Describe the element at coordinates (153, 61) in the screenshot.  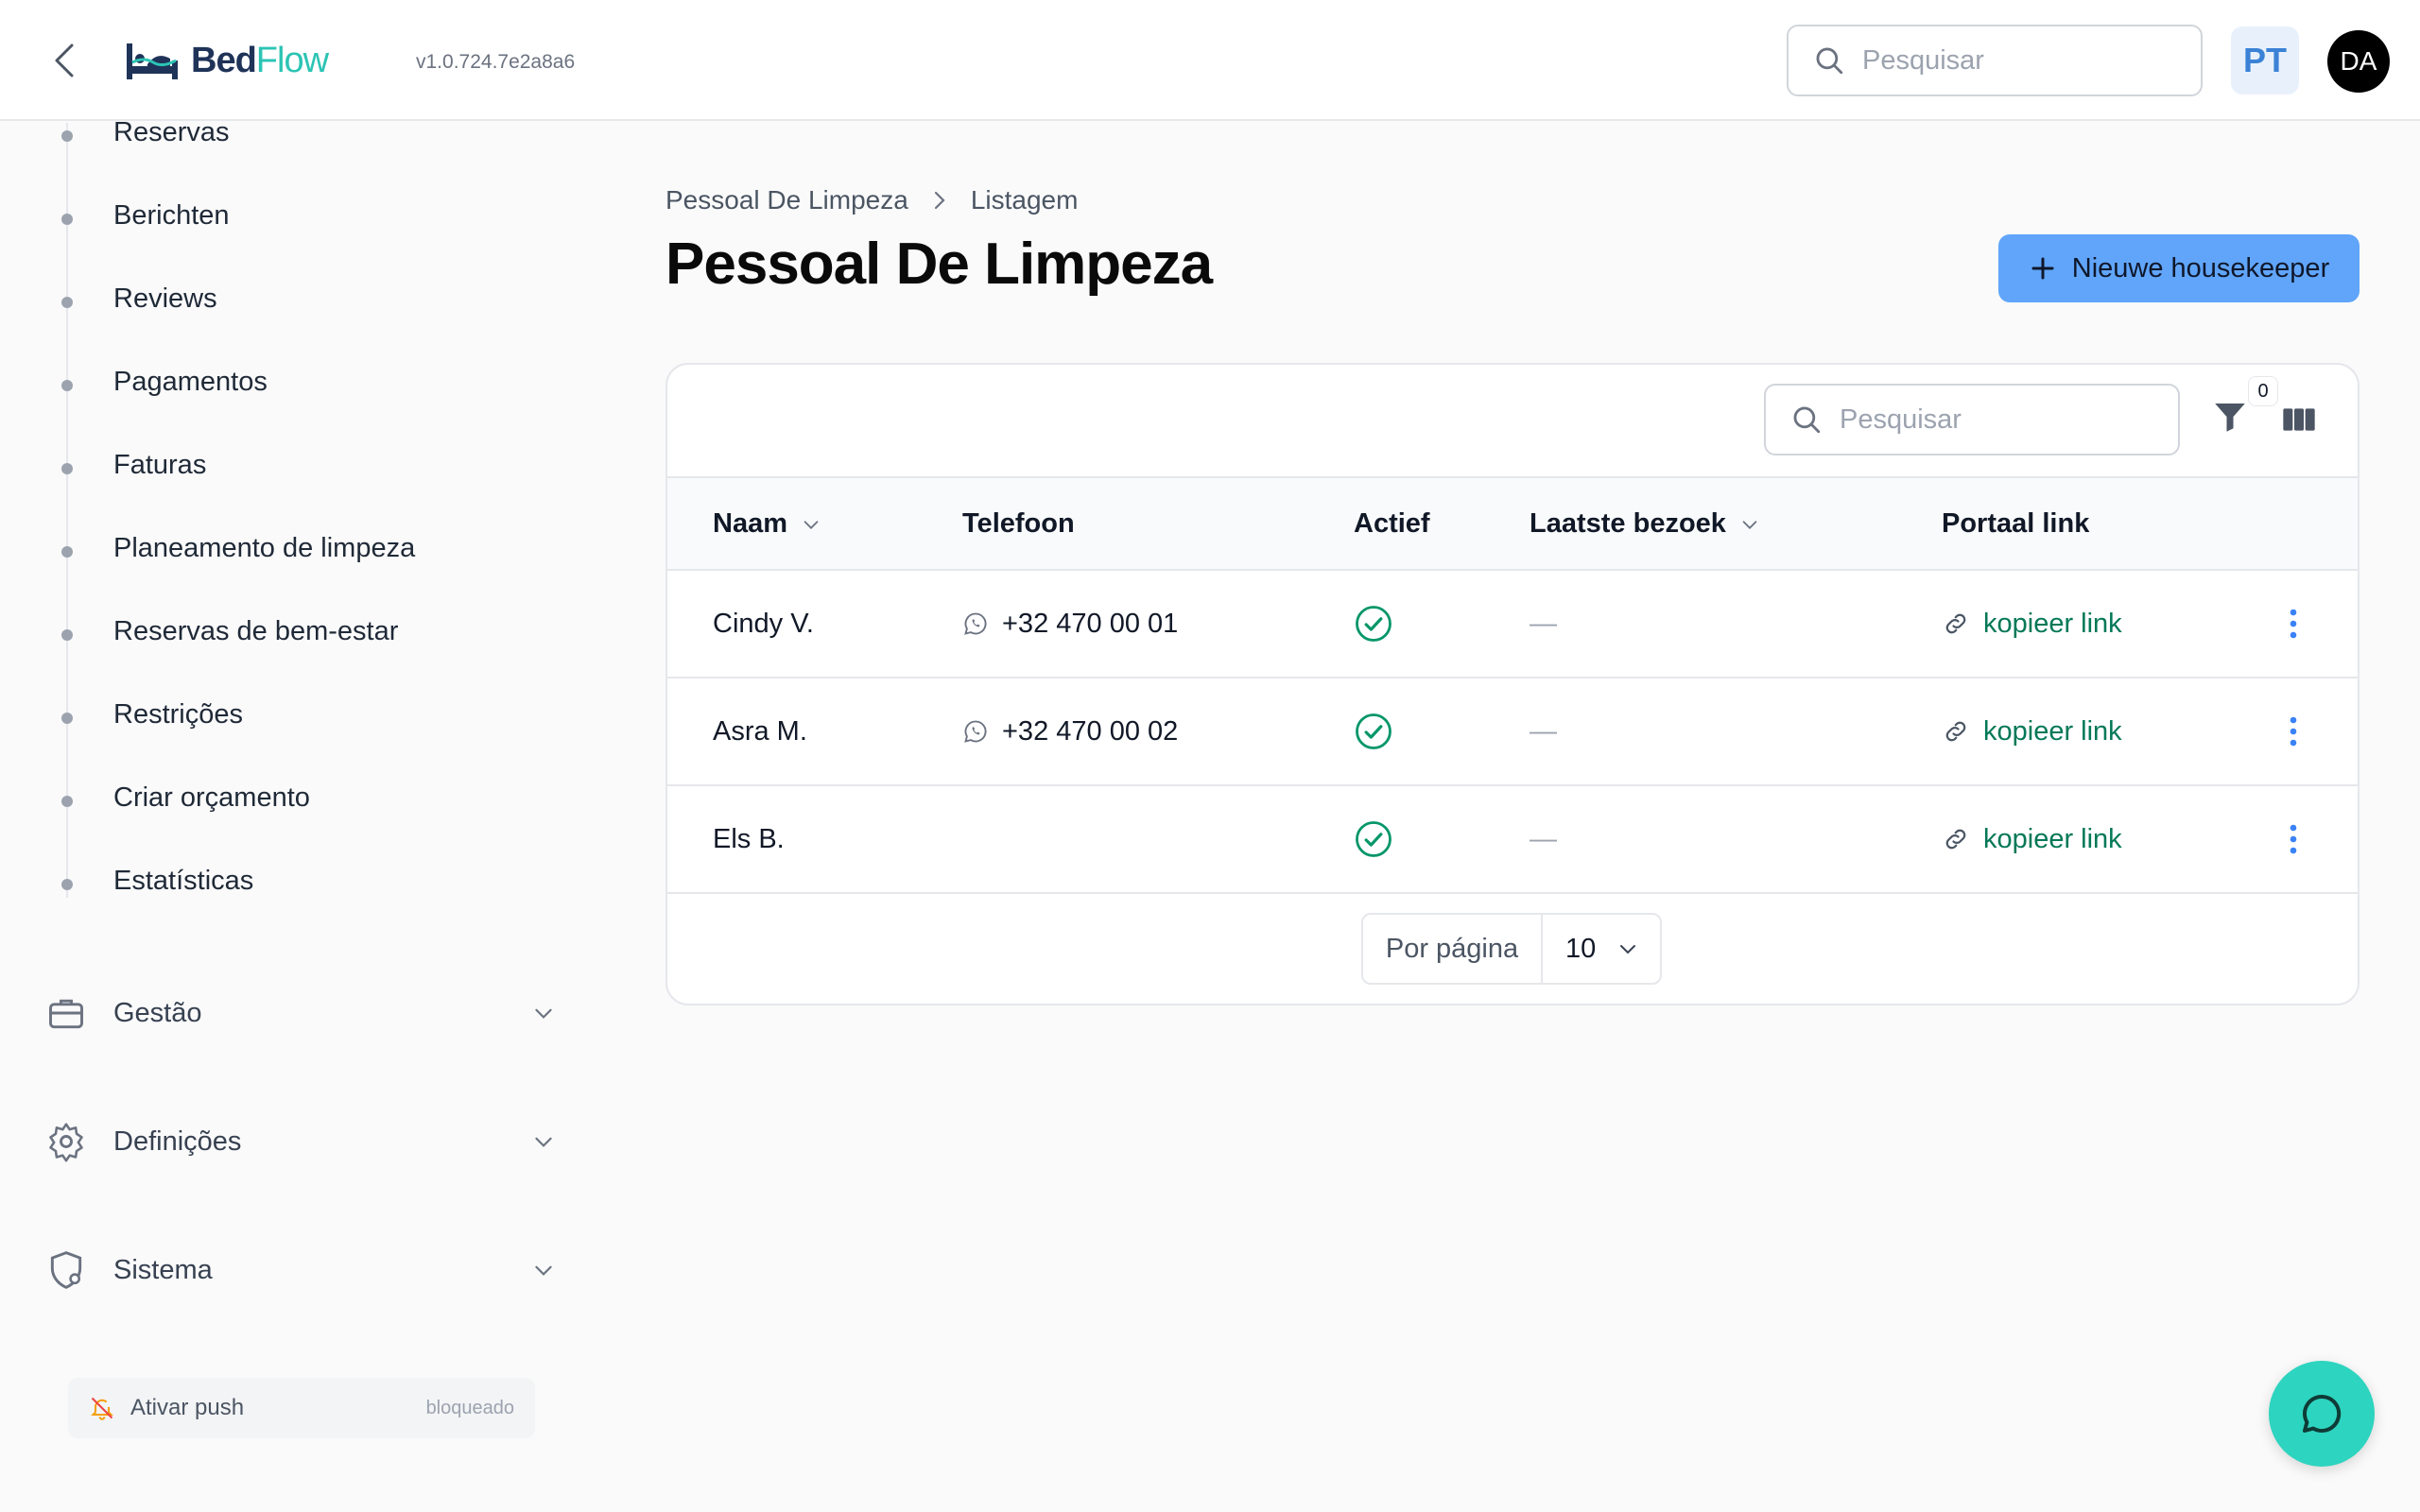
I see `bed-logo-icon` at that location.